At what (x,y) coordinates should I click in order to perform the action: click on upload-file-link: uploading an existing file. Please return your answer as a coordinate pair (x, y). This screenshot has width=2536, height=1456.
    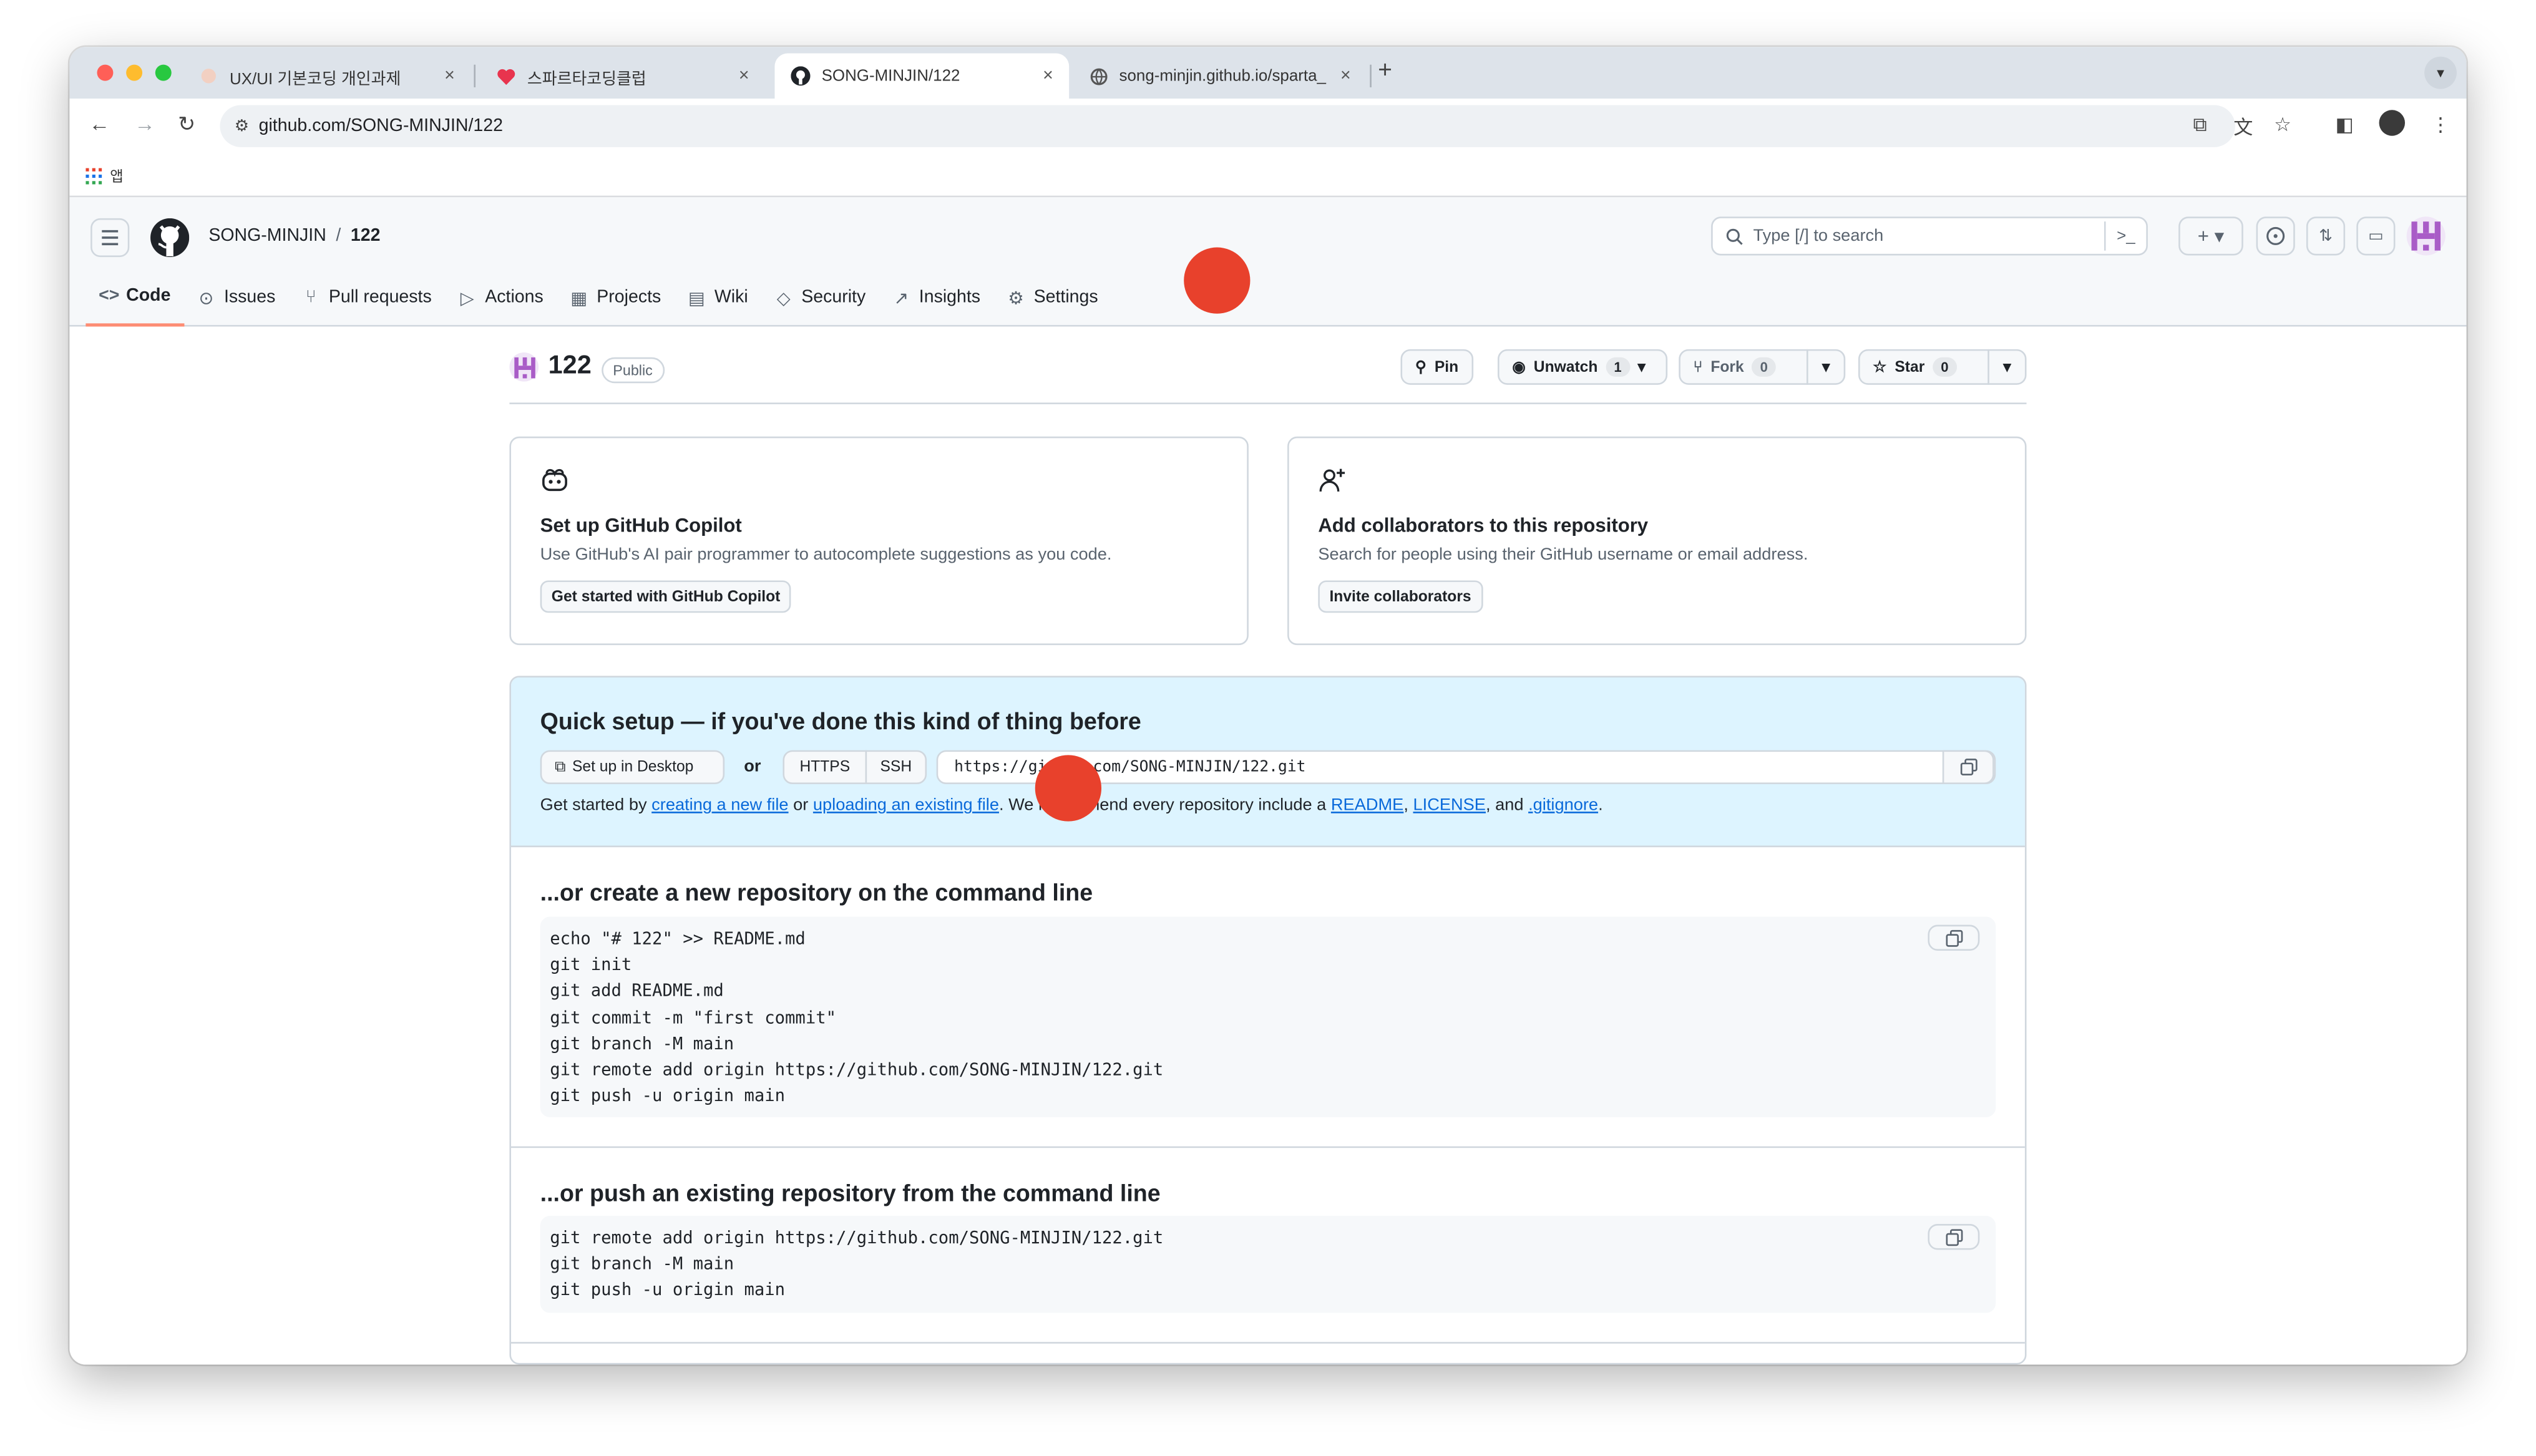
    Looking at the image, I should click on (906, 805).